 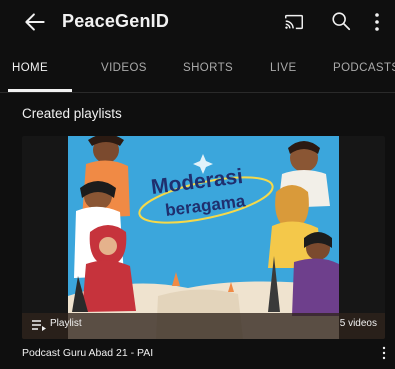 What do you see at coordinates (30, 68) in the screenshot?
I see `tab-home: HOME` at bounding box center [30, 68].